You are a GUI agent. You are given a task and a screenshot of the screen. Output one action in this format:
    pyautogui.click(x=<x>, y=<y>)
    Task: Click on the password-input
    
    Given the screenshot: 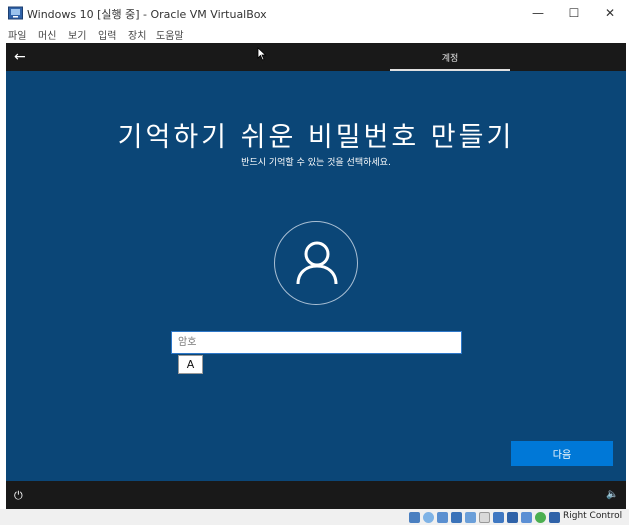 What is the action you would take?
    pyautogui.click(x=316, y=342)
    